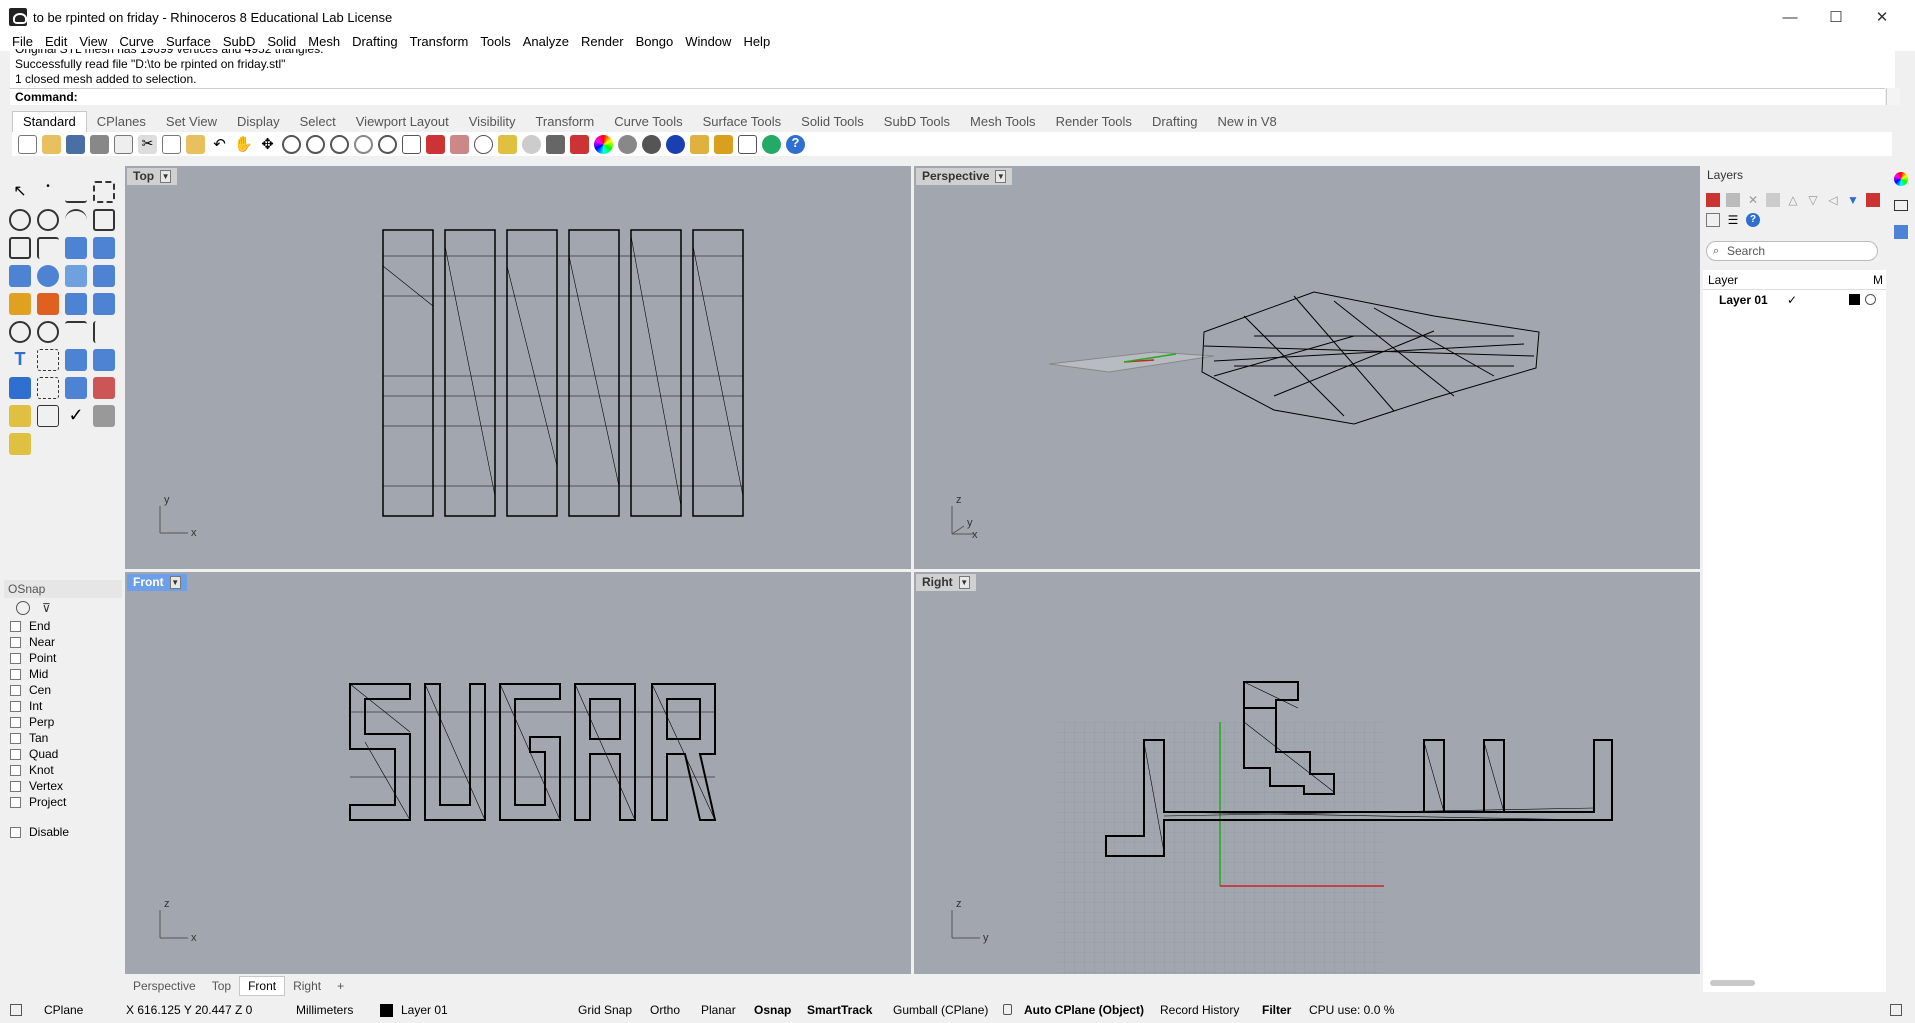 The width and height of the screenshot is (1915, 1023). What do you see at coordinates (75, 144) in the screenshot?
I see `save-icon` at bounding box center [75, 144].